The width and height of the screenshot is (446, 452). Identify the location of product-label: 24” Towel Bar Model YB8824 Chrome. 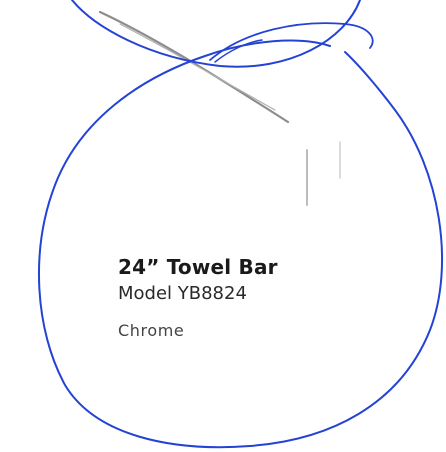
(228, 298).